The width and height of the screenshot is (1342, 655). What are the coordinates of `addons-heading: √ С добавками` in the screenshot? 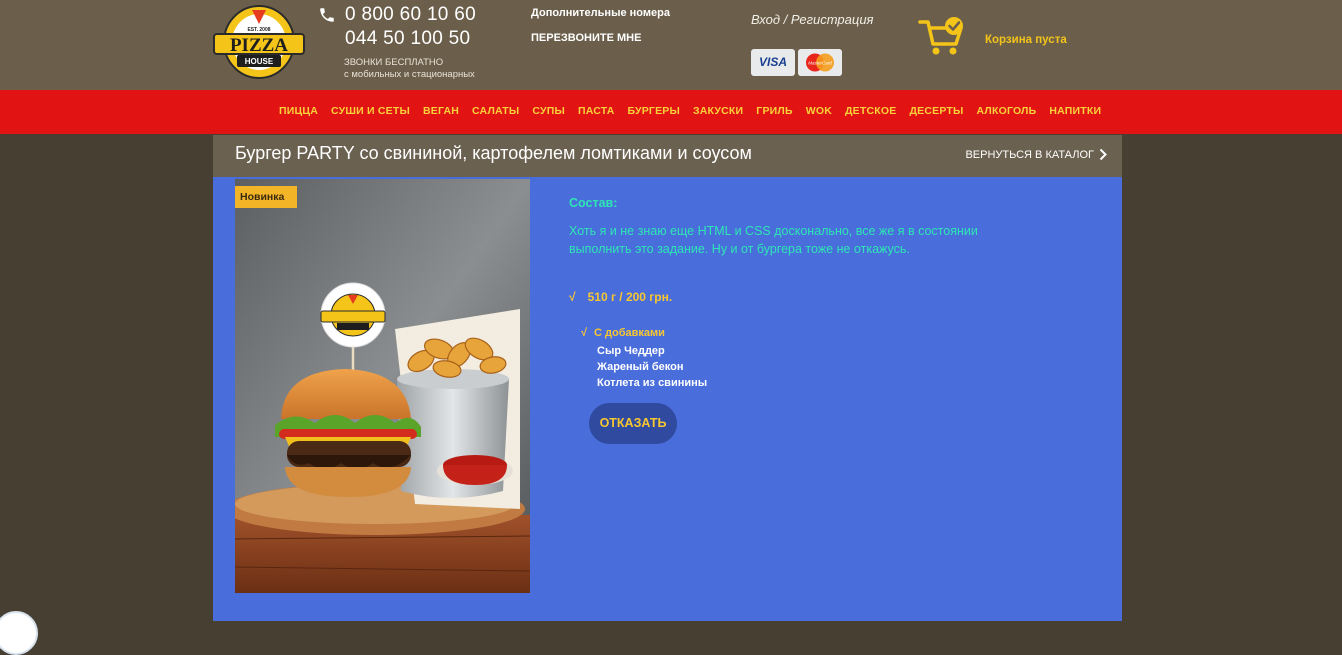 It's located at (623, 333).